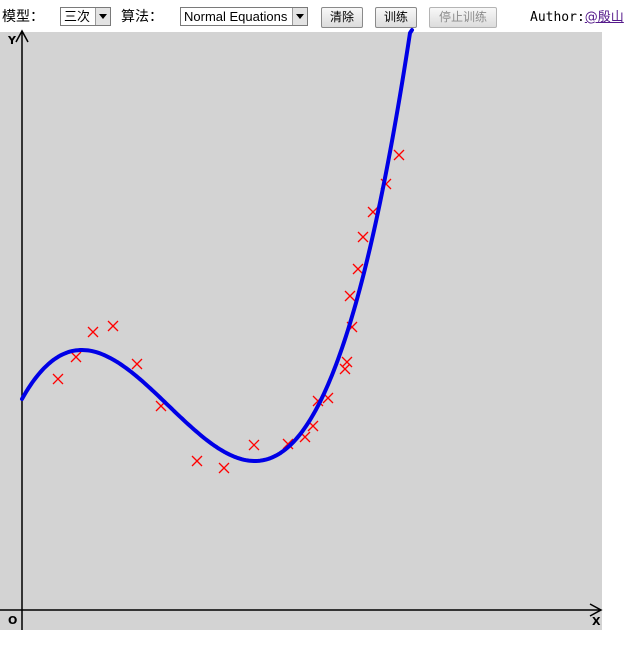 The width and height of the screenshot is (632, 649). Describe the element at coordinates (12, 40) in the screenshot. I see `y-axis-label: Y` at that location.